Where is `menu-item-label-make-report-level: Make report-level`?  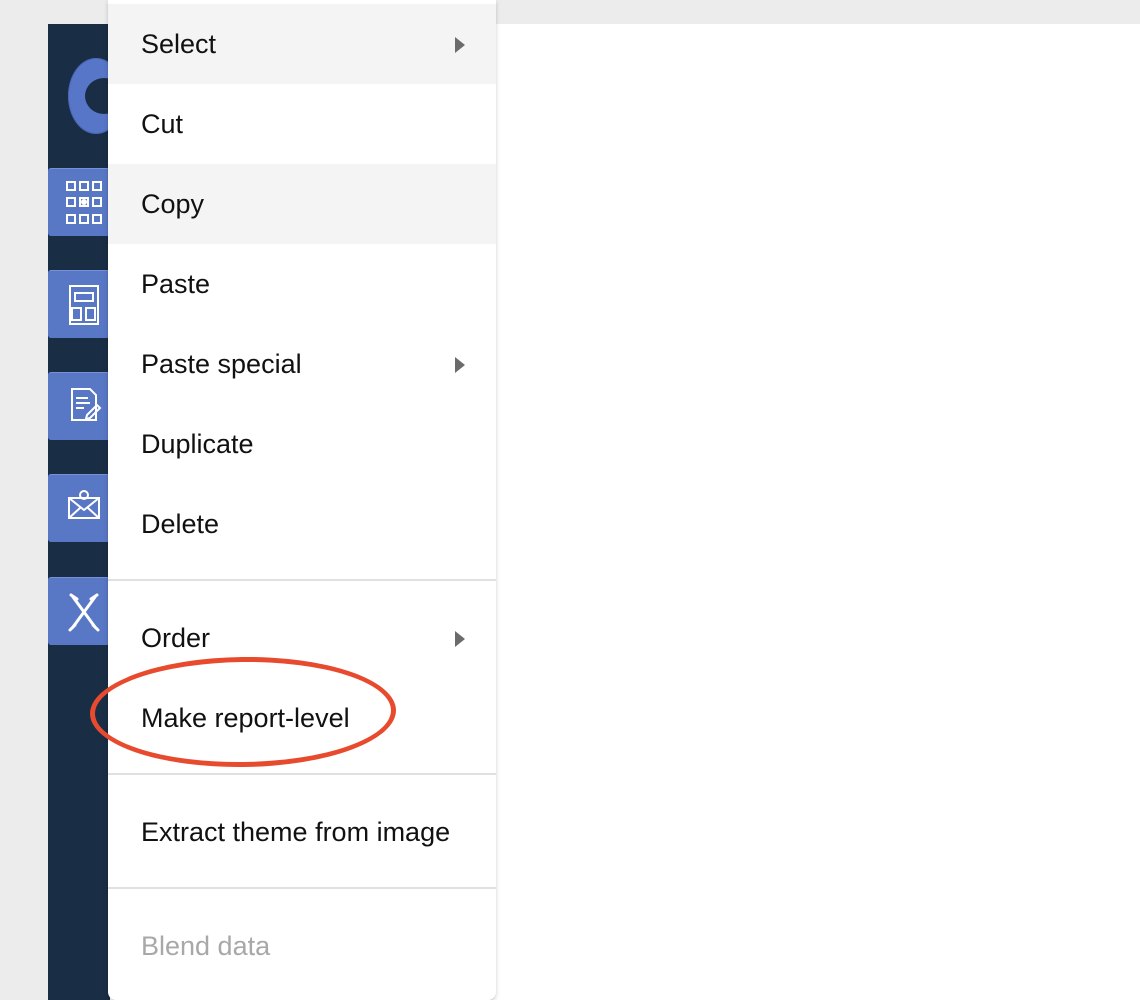
menu-item-label-make-report-level: Make report-level is located at coordinates (245, 718).